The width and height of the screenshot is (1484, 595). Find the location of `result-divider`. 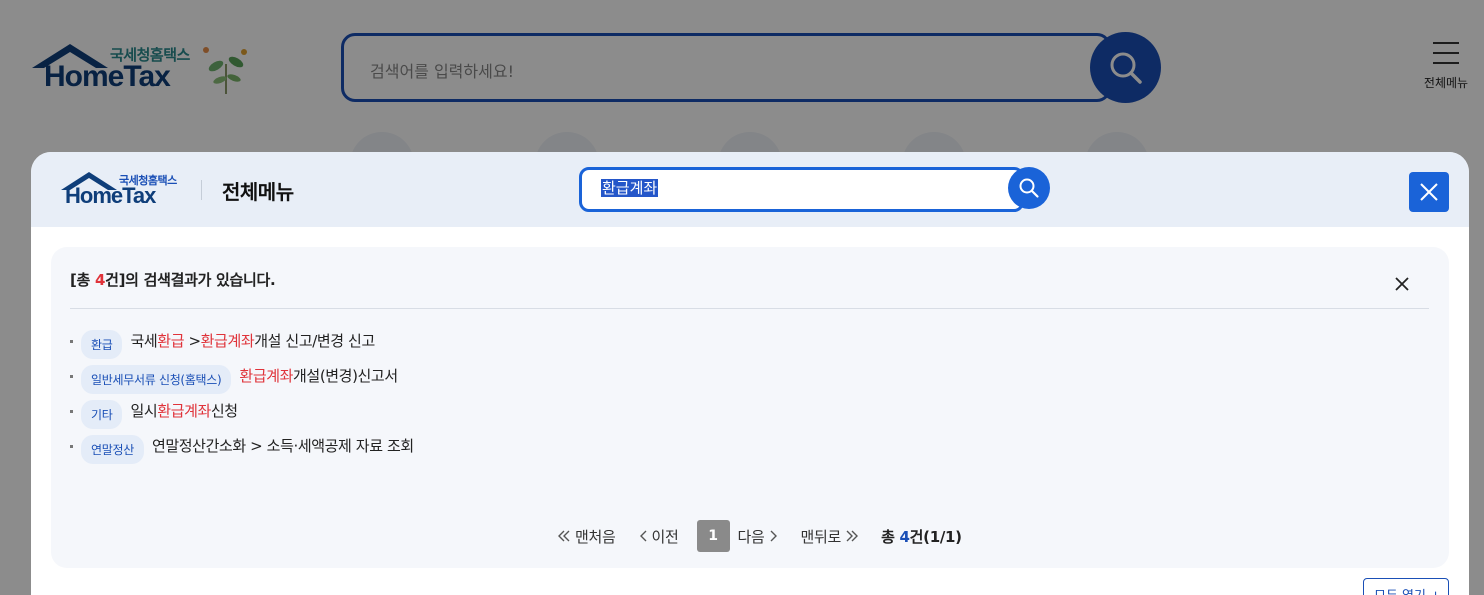

result-divider is located at coordinates (749, 308).